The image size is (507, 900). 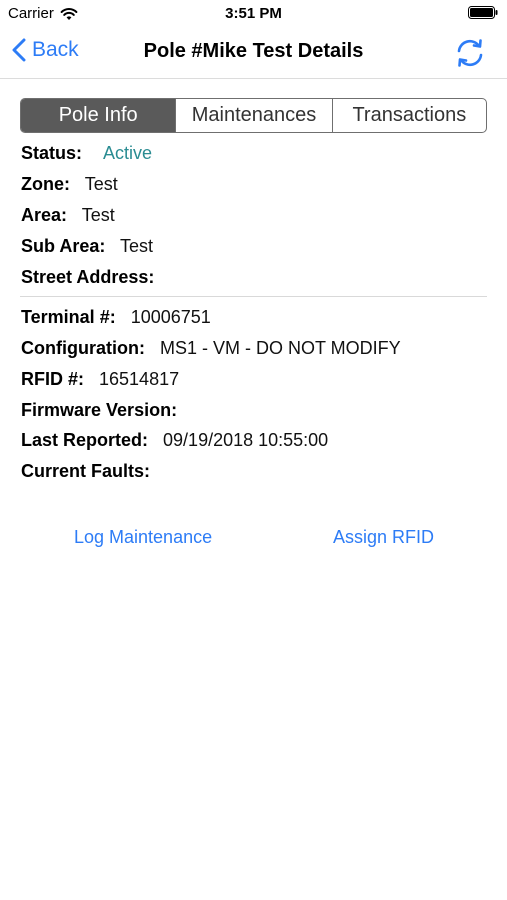 What do you see at coordinates (85, 440) in the screenshot?
I see `last-reported-label: Last Reported:` at bounding box center [85, 440].